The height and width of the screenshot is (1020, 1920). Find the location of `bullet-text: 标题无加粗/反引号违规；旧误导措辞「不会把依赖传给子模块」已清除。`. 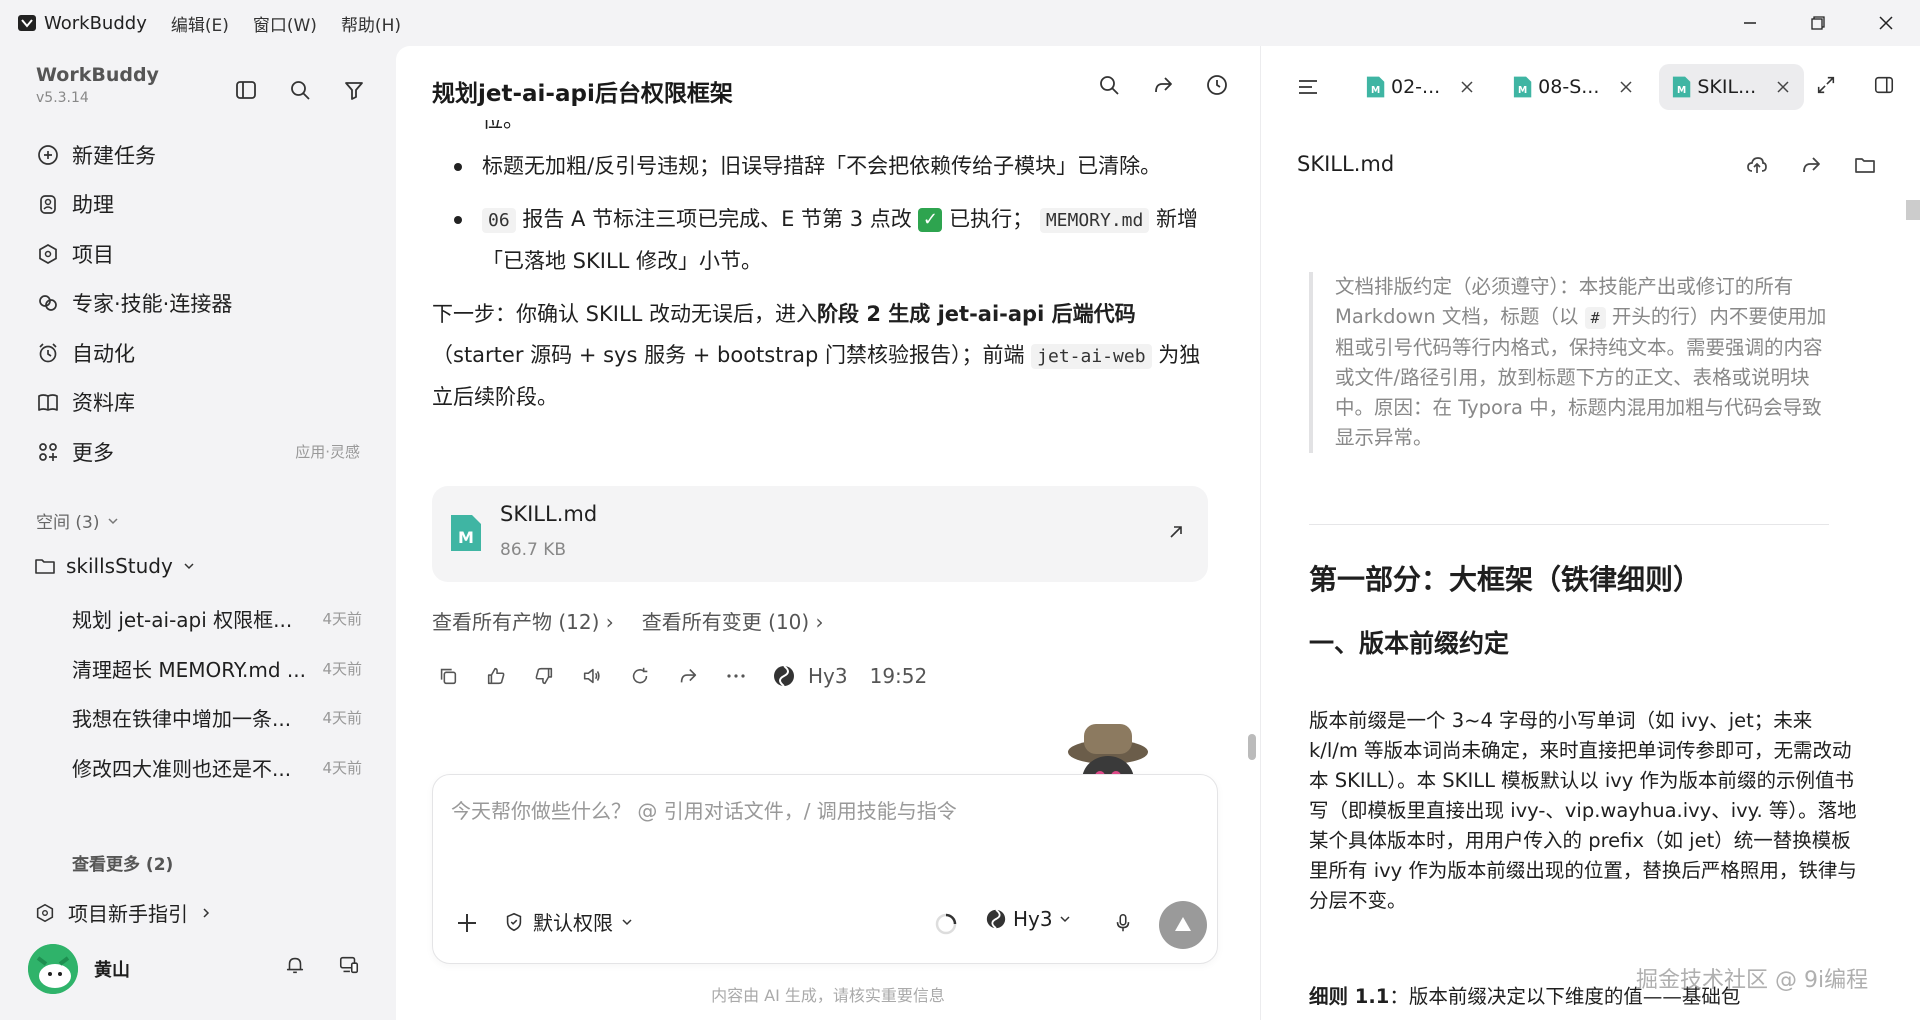

bullet-text: 标题无加粗/反引号违规；旧误导措辞「不会把依赖传给子模块」已清除。 is located at coordinates (822, 166).